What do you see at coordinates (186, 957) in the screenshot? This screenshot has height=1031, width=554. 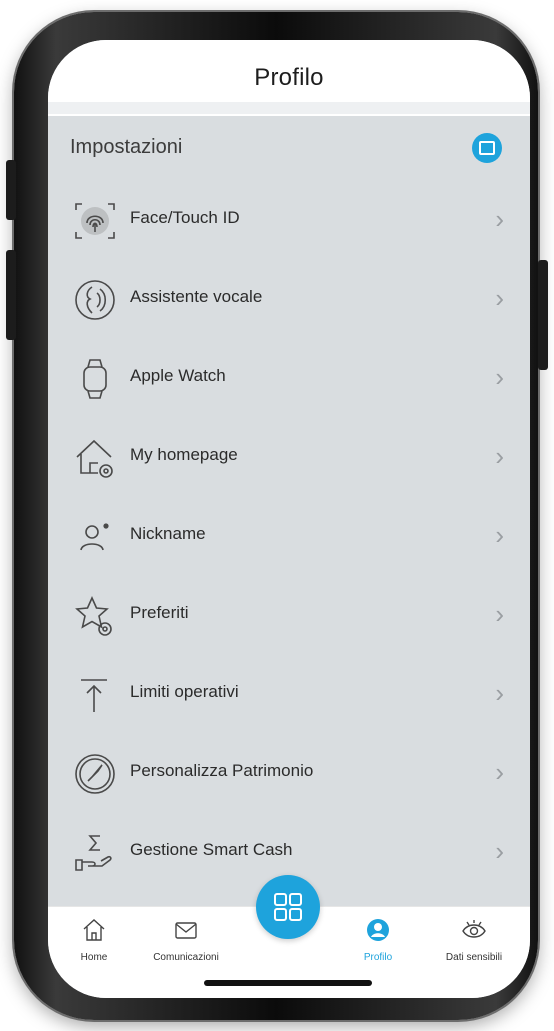 I see `tab-label: Comunicazioni` at bounding box center [186, 957].